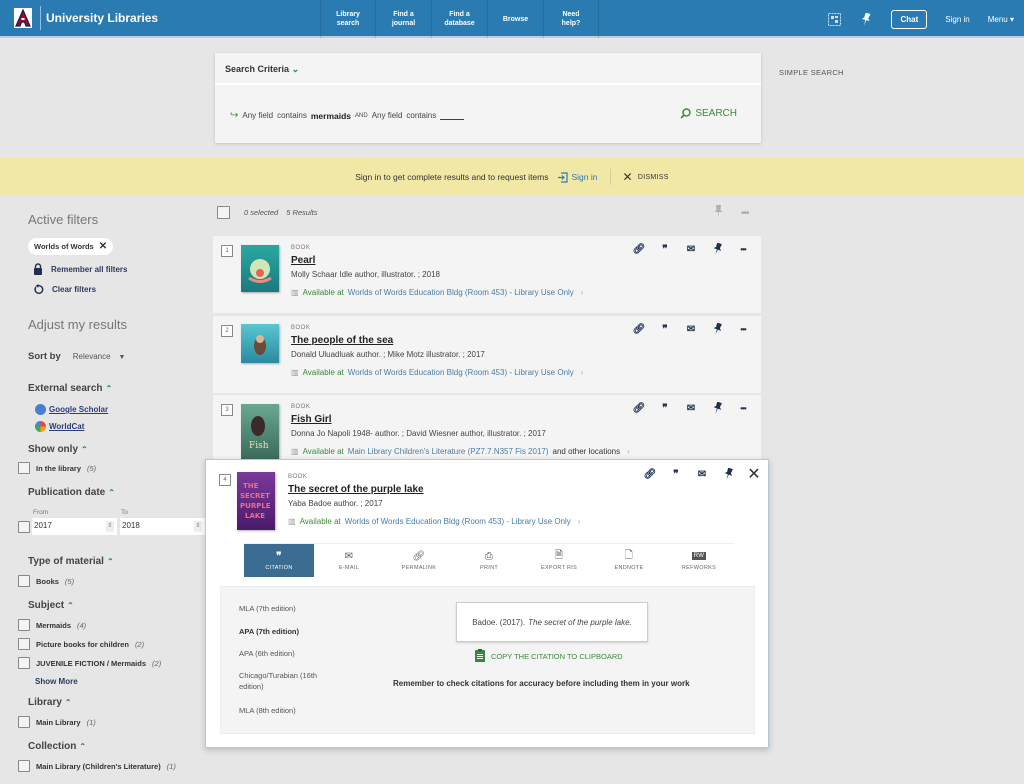 Image resolution: width=1024 pixels, height=784 pixels. Describe the element at coordinates (342, 340) in the screenshot. I see `result-title-link: The people of the sea` at that location.